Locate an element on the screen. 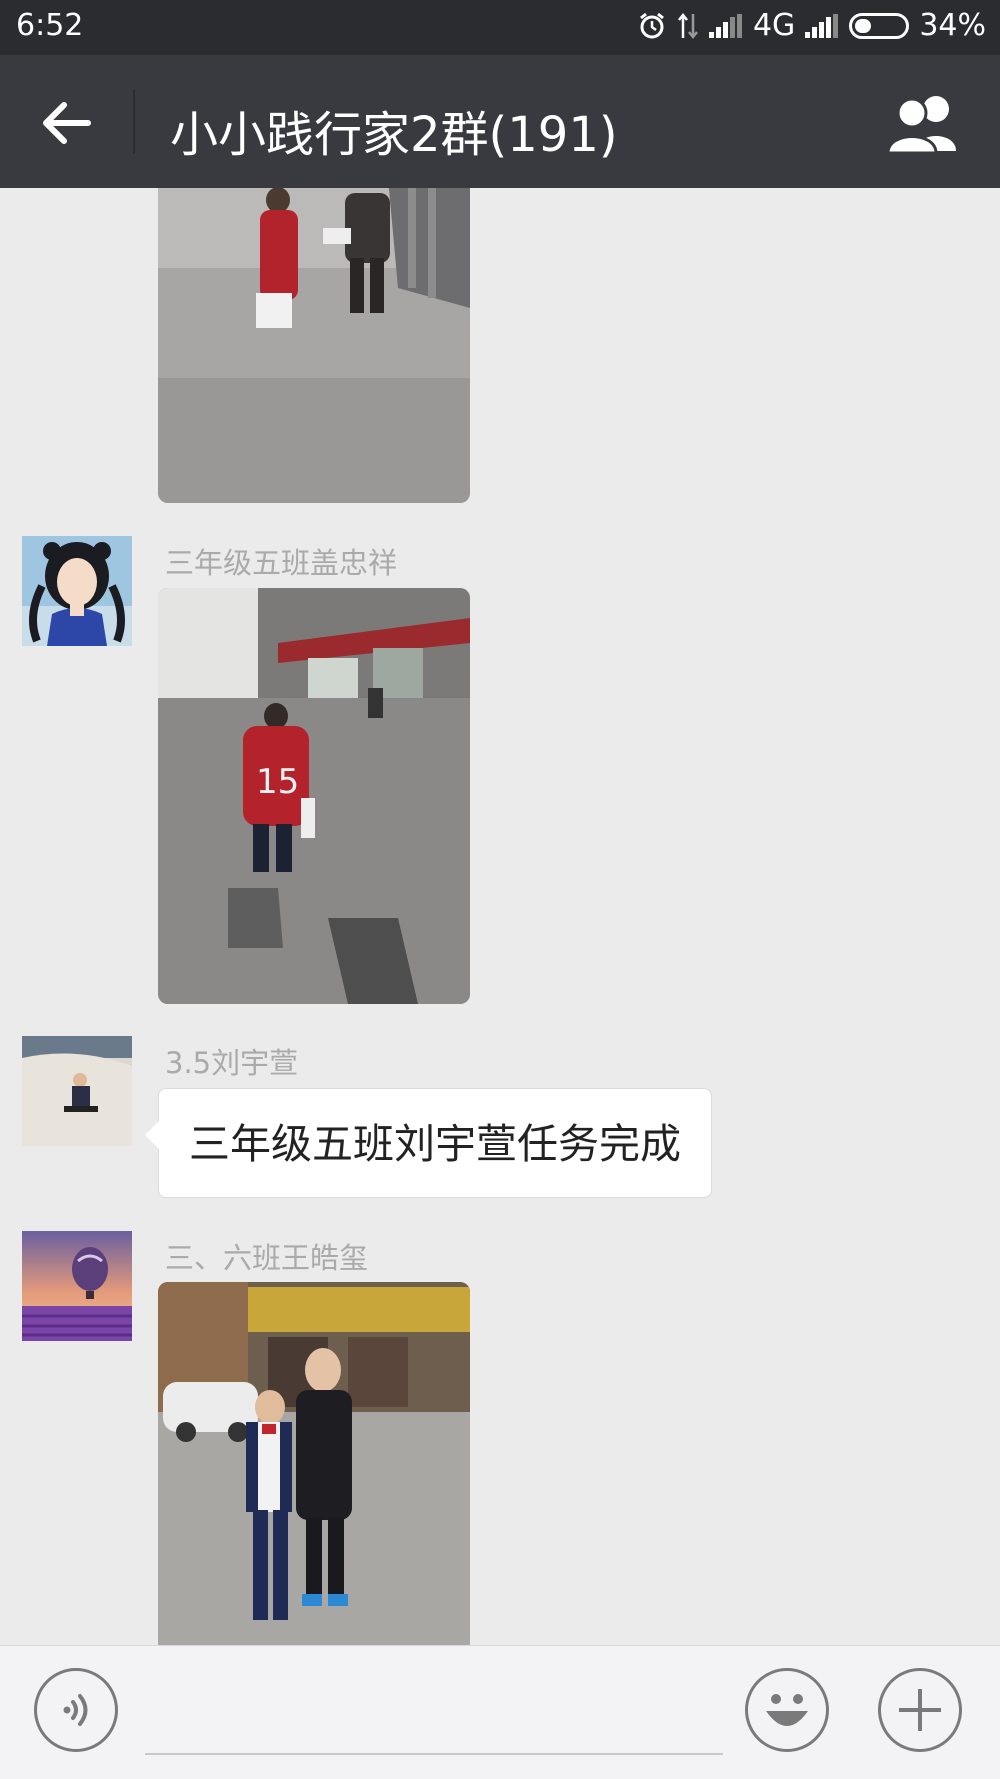 Image resolution: width=1000 pixels, height=1779 pixels. battery-percent: 34% is located at coordinates (952, 25).